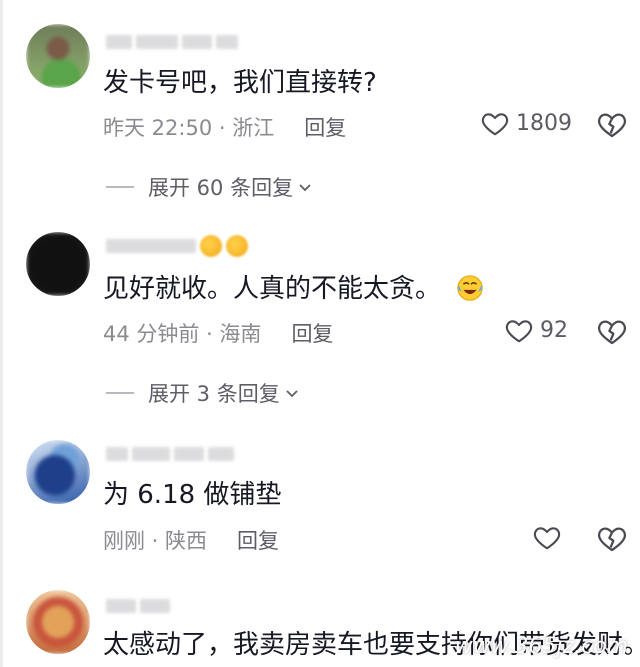  I want to click on like-count: 1809, so click(544, 123).